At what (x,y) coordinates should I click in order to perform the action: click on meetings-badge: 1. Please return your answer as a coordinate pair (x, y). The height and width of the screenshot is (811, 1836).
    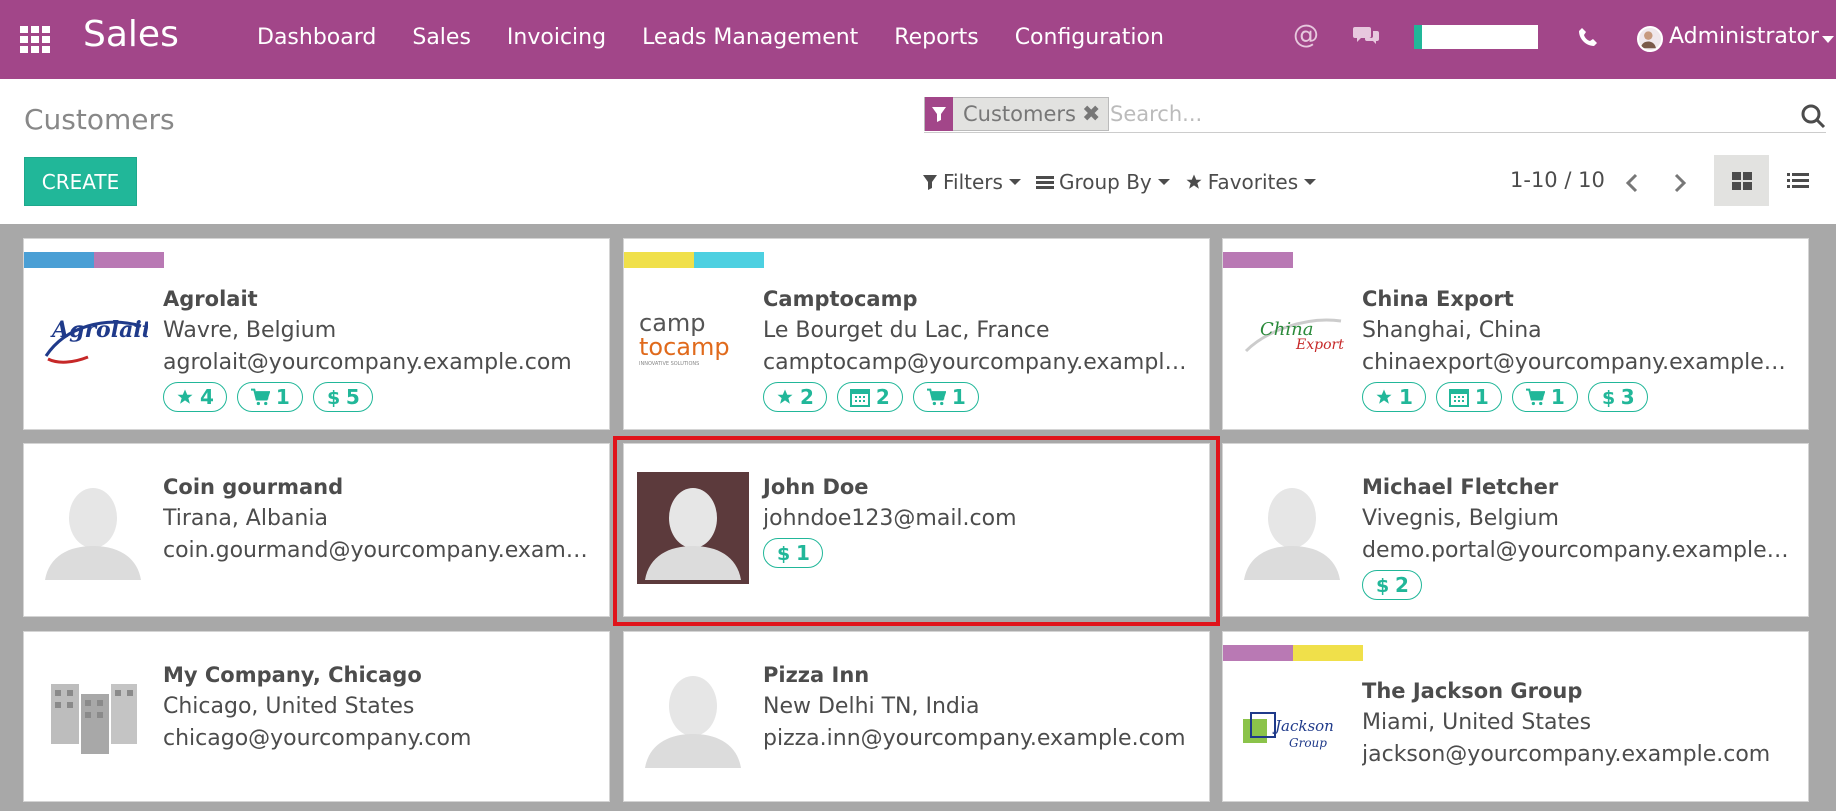
    Looking at the image, I should click on (1468, 397).